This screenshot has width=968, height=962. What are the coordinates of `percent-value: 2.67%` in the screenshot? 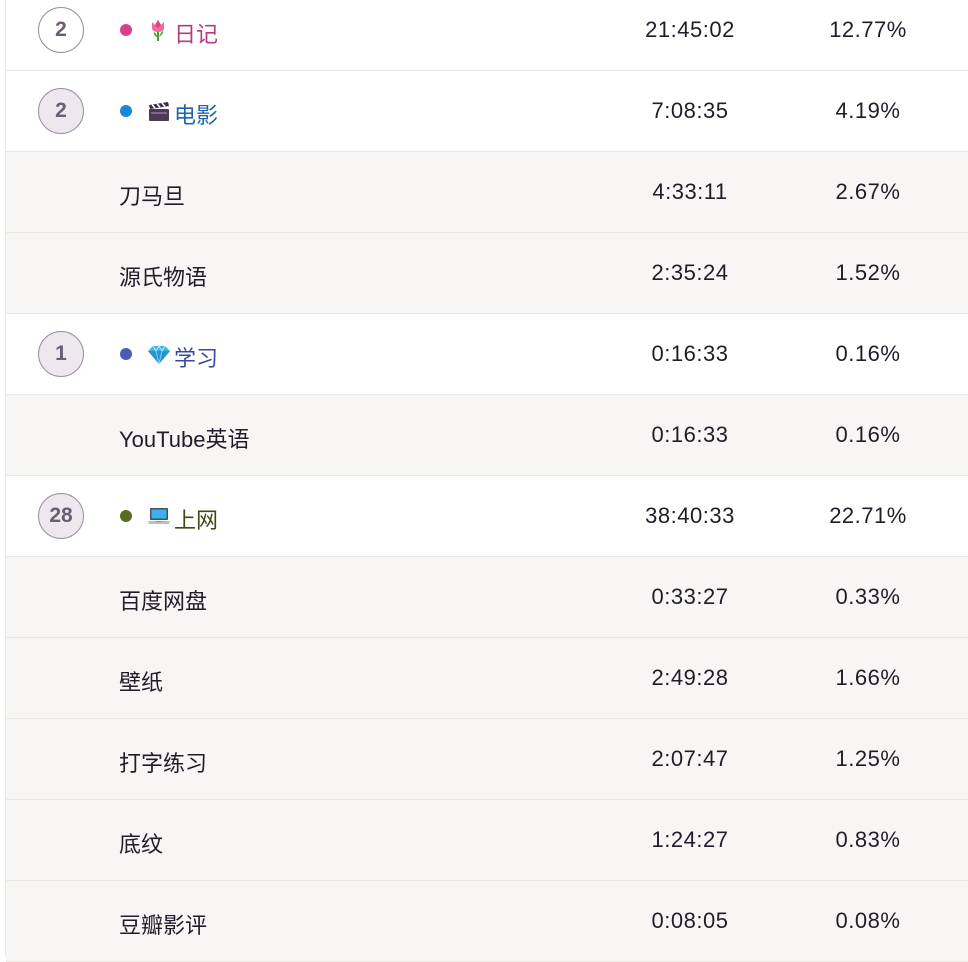 It's located at (868, 191).